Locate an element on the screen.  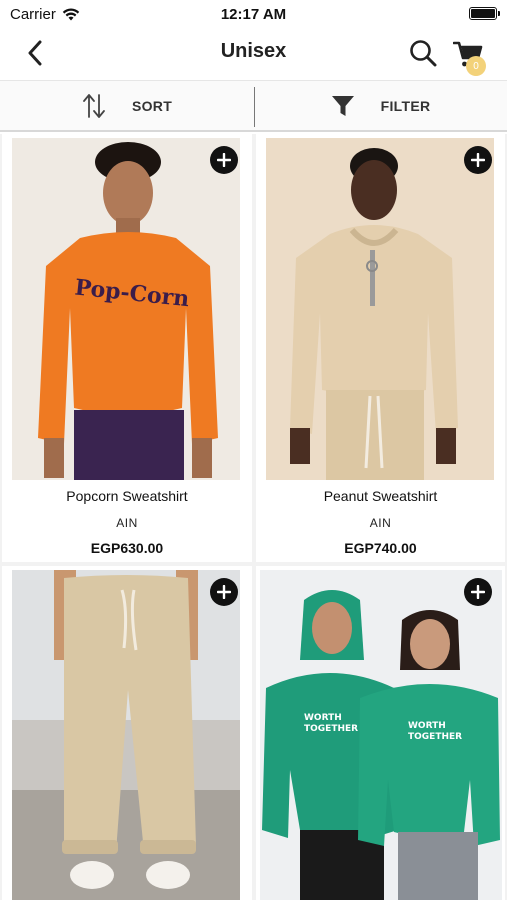
battery-icon is located at coordinates (484, 13).